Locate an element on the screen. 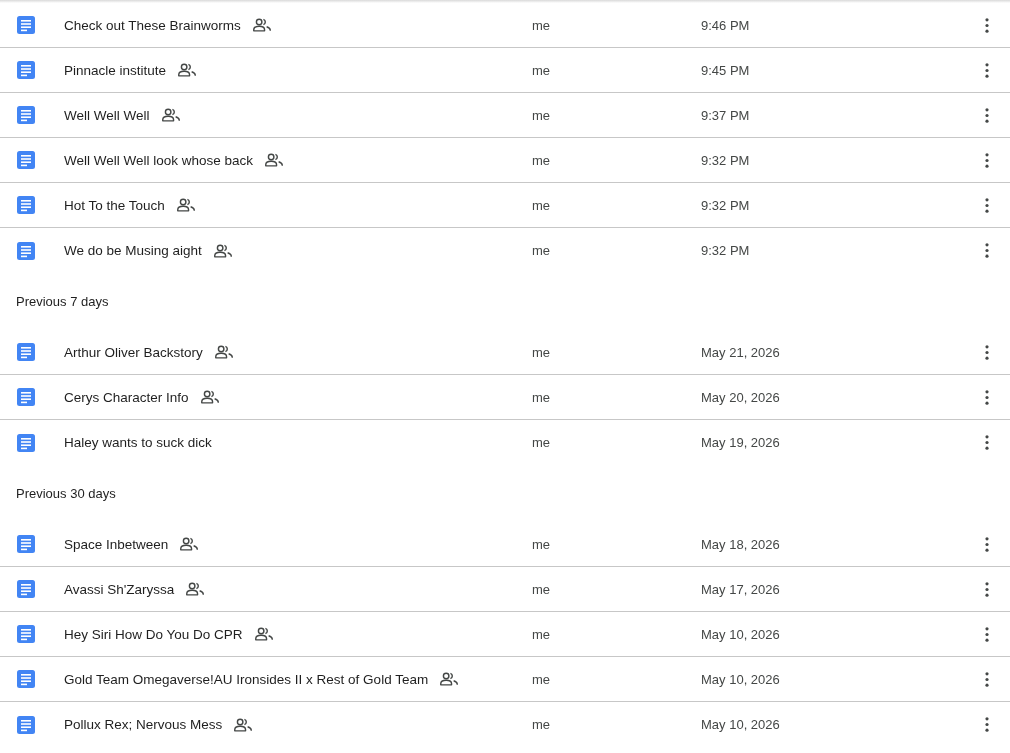 The width and height of the screenshot is (1010, 753). file-name: Haley wants to suck dick is located at coordinates (138, 442).